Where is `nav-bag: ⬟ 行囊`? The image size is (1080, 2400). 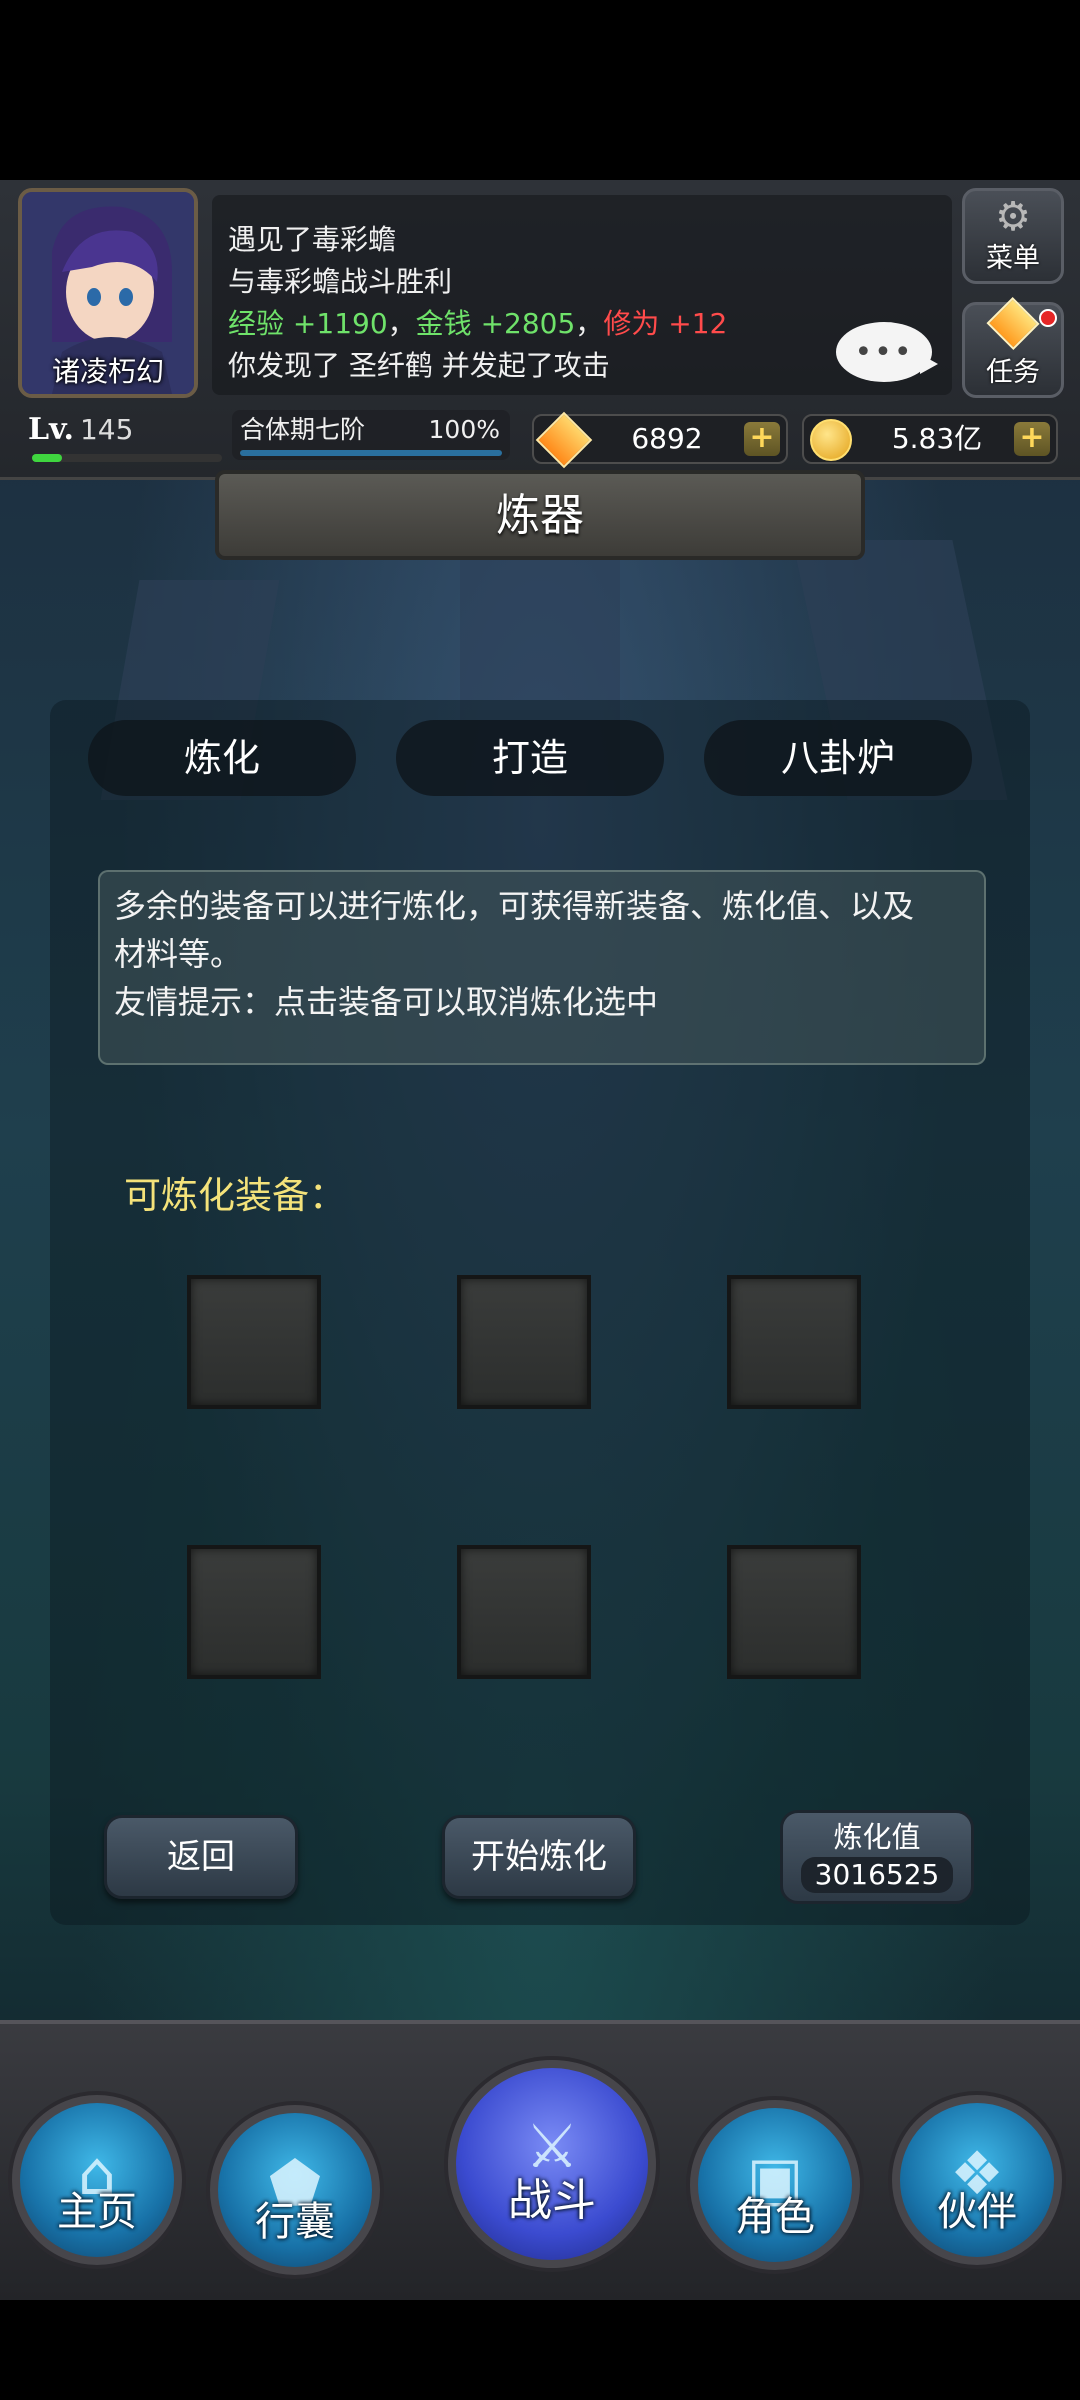 nav-bag: ⬟ 行囊 is located at coordinates (295, 2190).